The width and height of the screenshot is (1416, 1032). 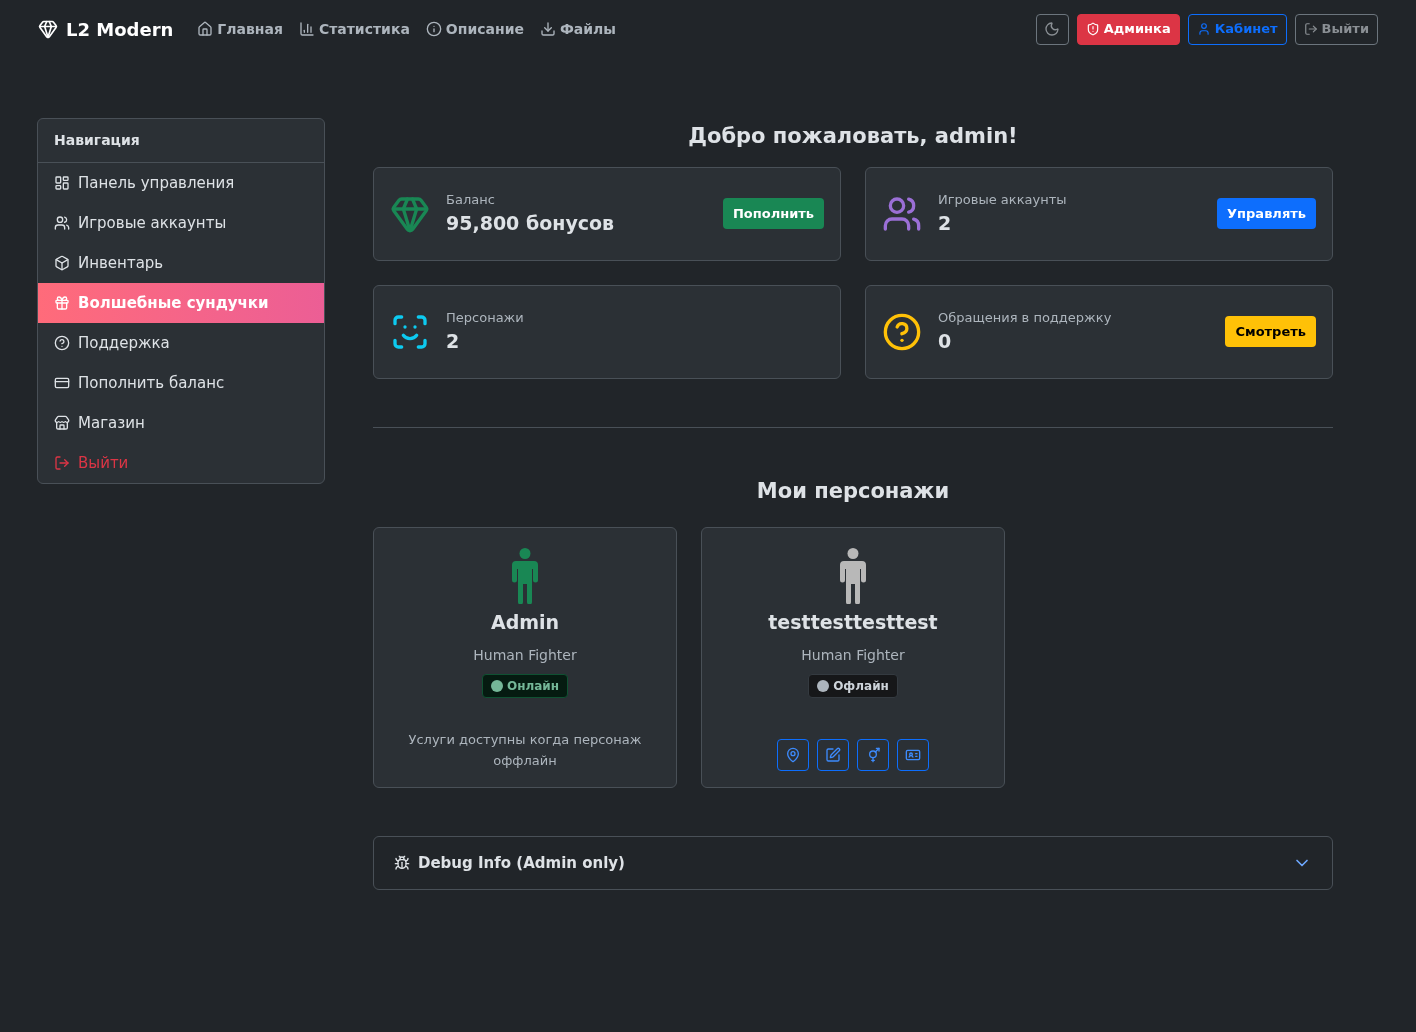 I want to click on nav-link: Описание, so click(x=474, y=29).